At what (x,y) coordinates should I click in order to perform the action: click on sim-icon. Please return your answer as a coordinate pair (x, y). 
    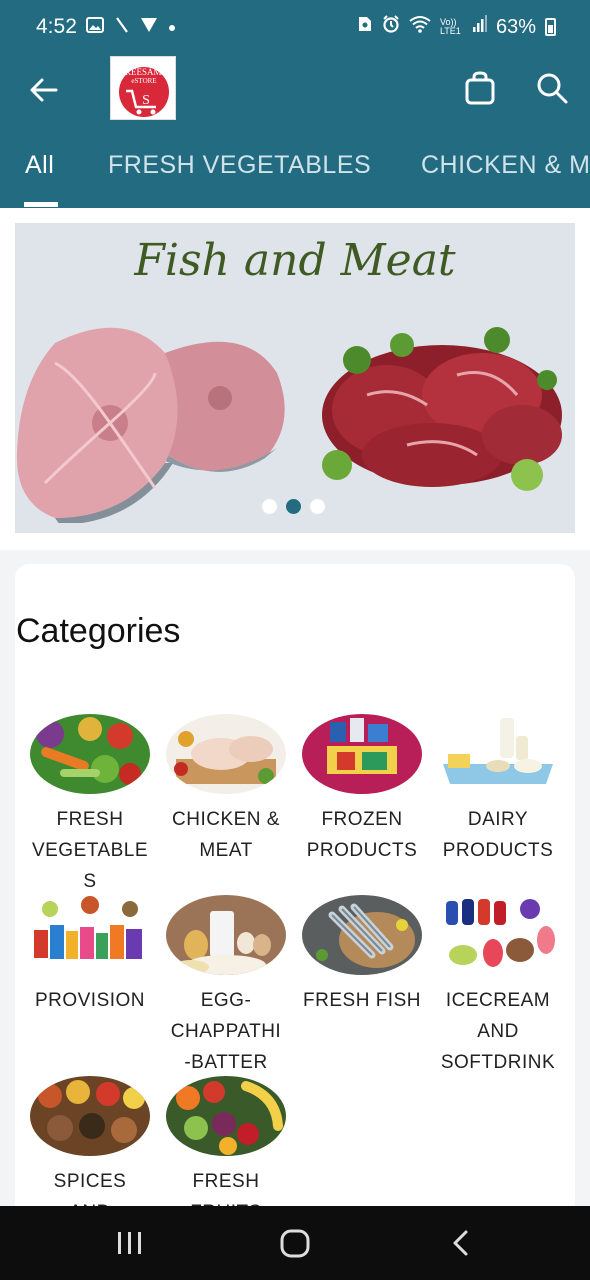
    Looking at the image, I should click on (365, 27).